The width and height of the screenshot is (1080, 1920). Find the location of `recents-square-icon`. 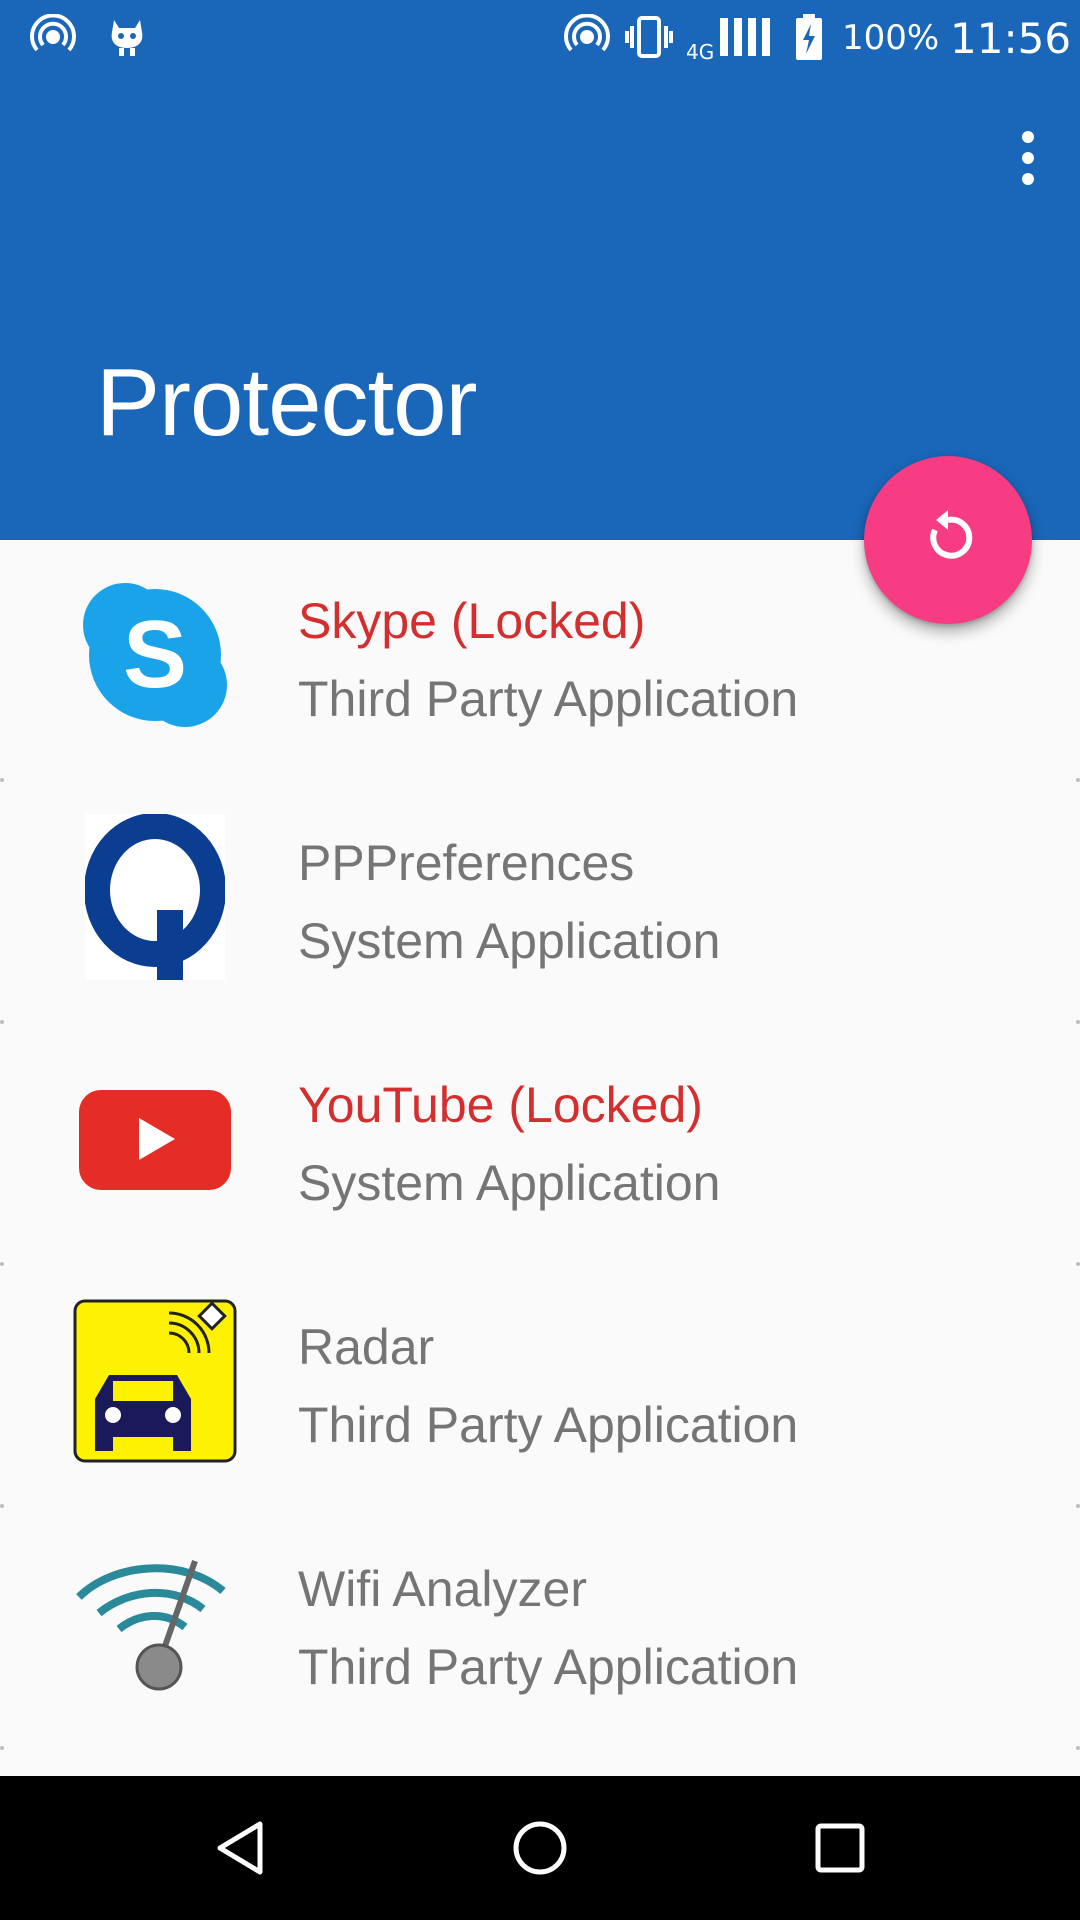

recents-square-icon is located at coordinates (840, 1848).